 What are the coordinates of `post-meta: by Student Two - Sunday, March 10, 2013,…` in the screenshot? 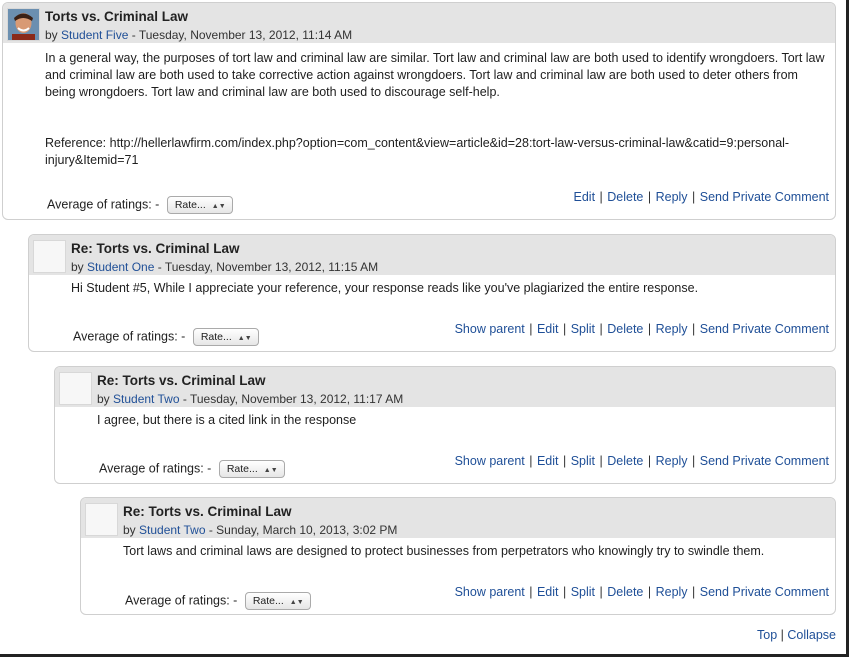 It's located at (260, 530).